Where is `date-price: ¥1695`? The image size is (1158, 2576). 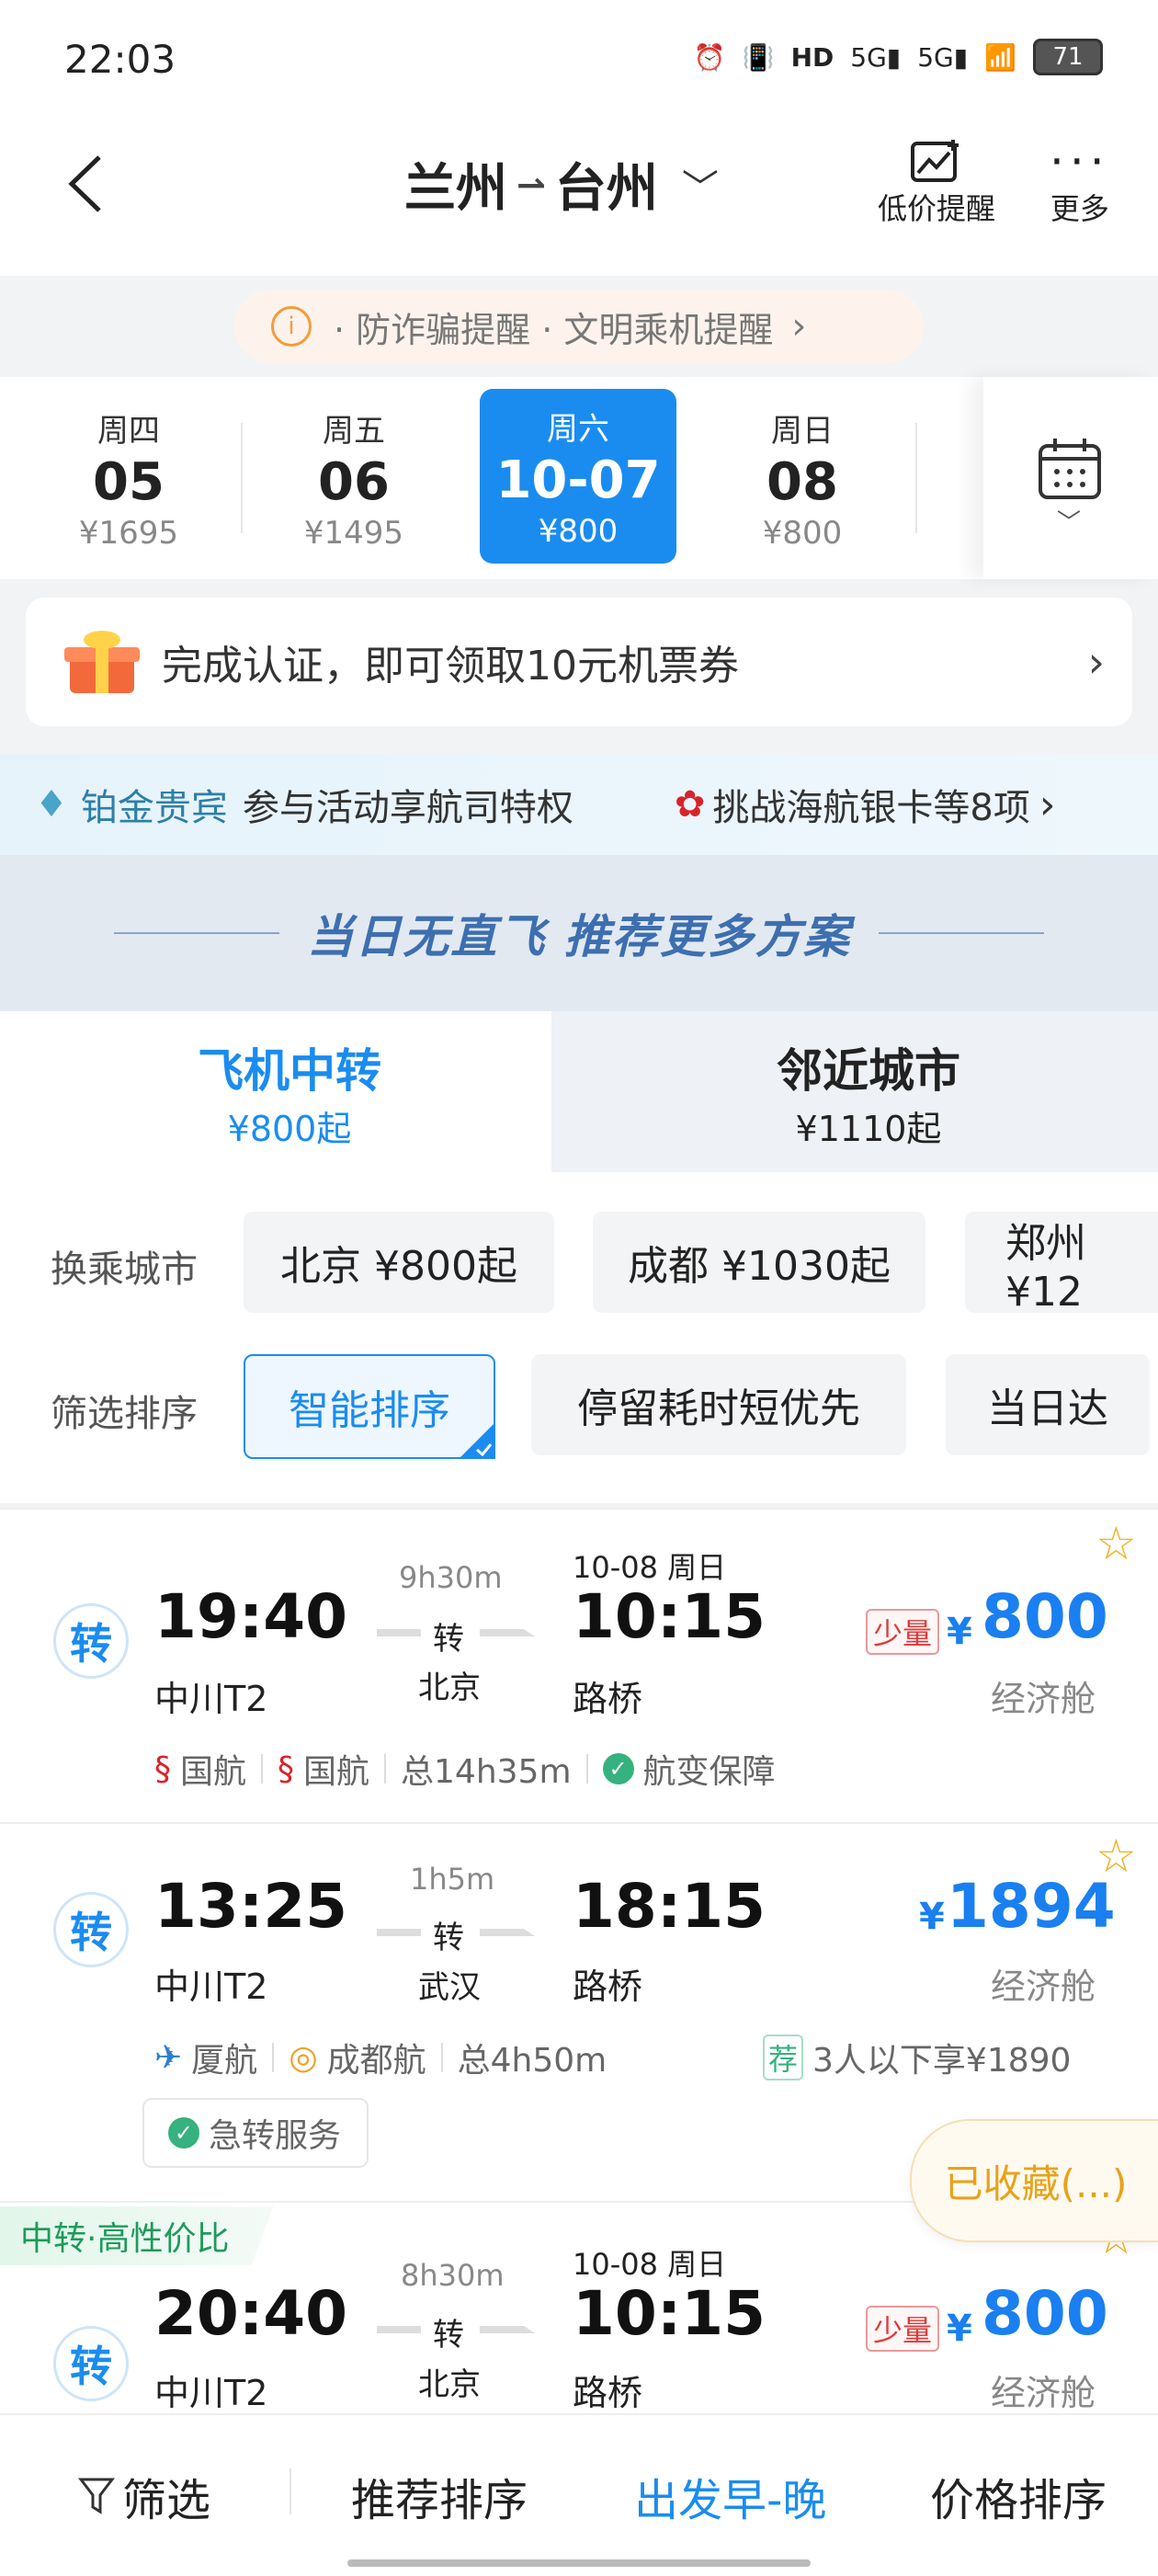 date-price: ¥1695 is located at coordinates (128, 533).